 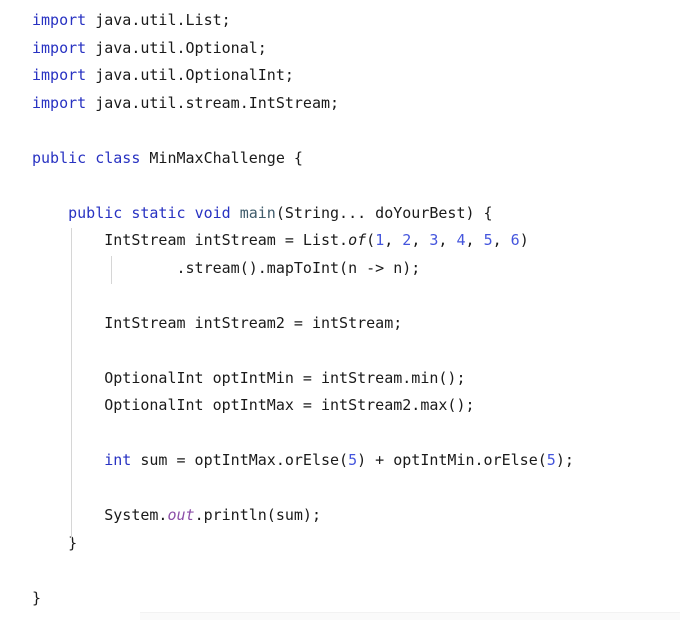 What do you see at coordinates (212, 212) in the screenshot?
I see `code-token-kw: void` at bounding box center [212, 212].